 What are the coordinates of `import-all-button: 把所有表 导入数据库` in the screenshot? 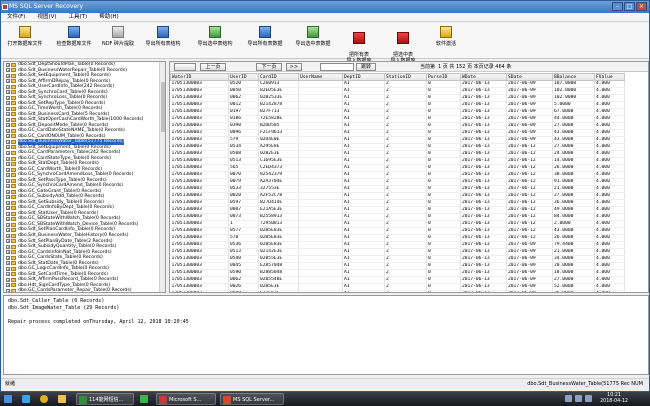 It's located at (359, 44).